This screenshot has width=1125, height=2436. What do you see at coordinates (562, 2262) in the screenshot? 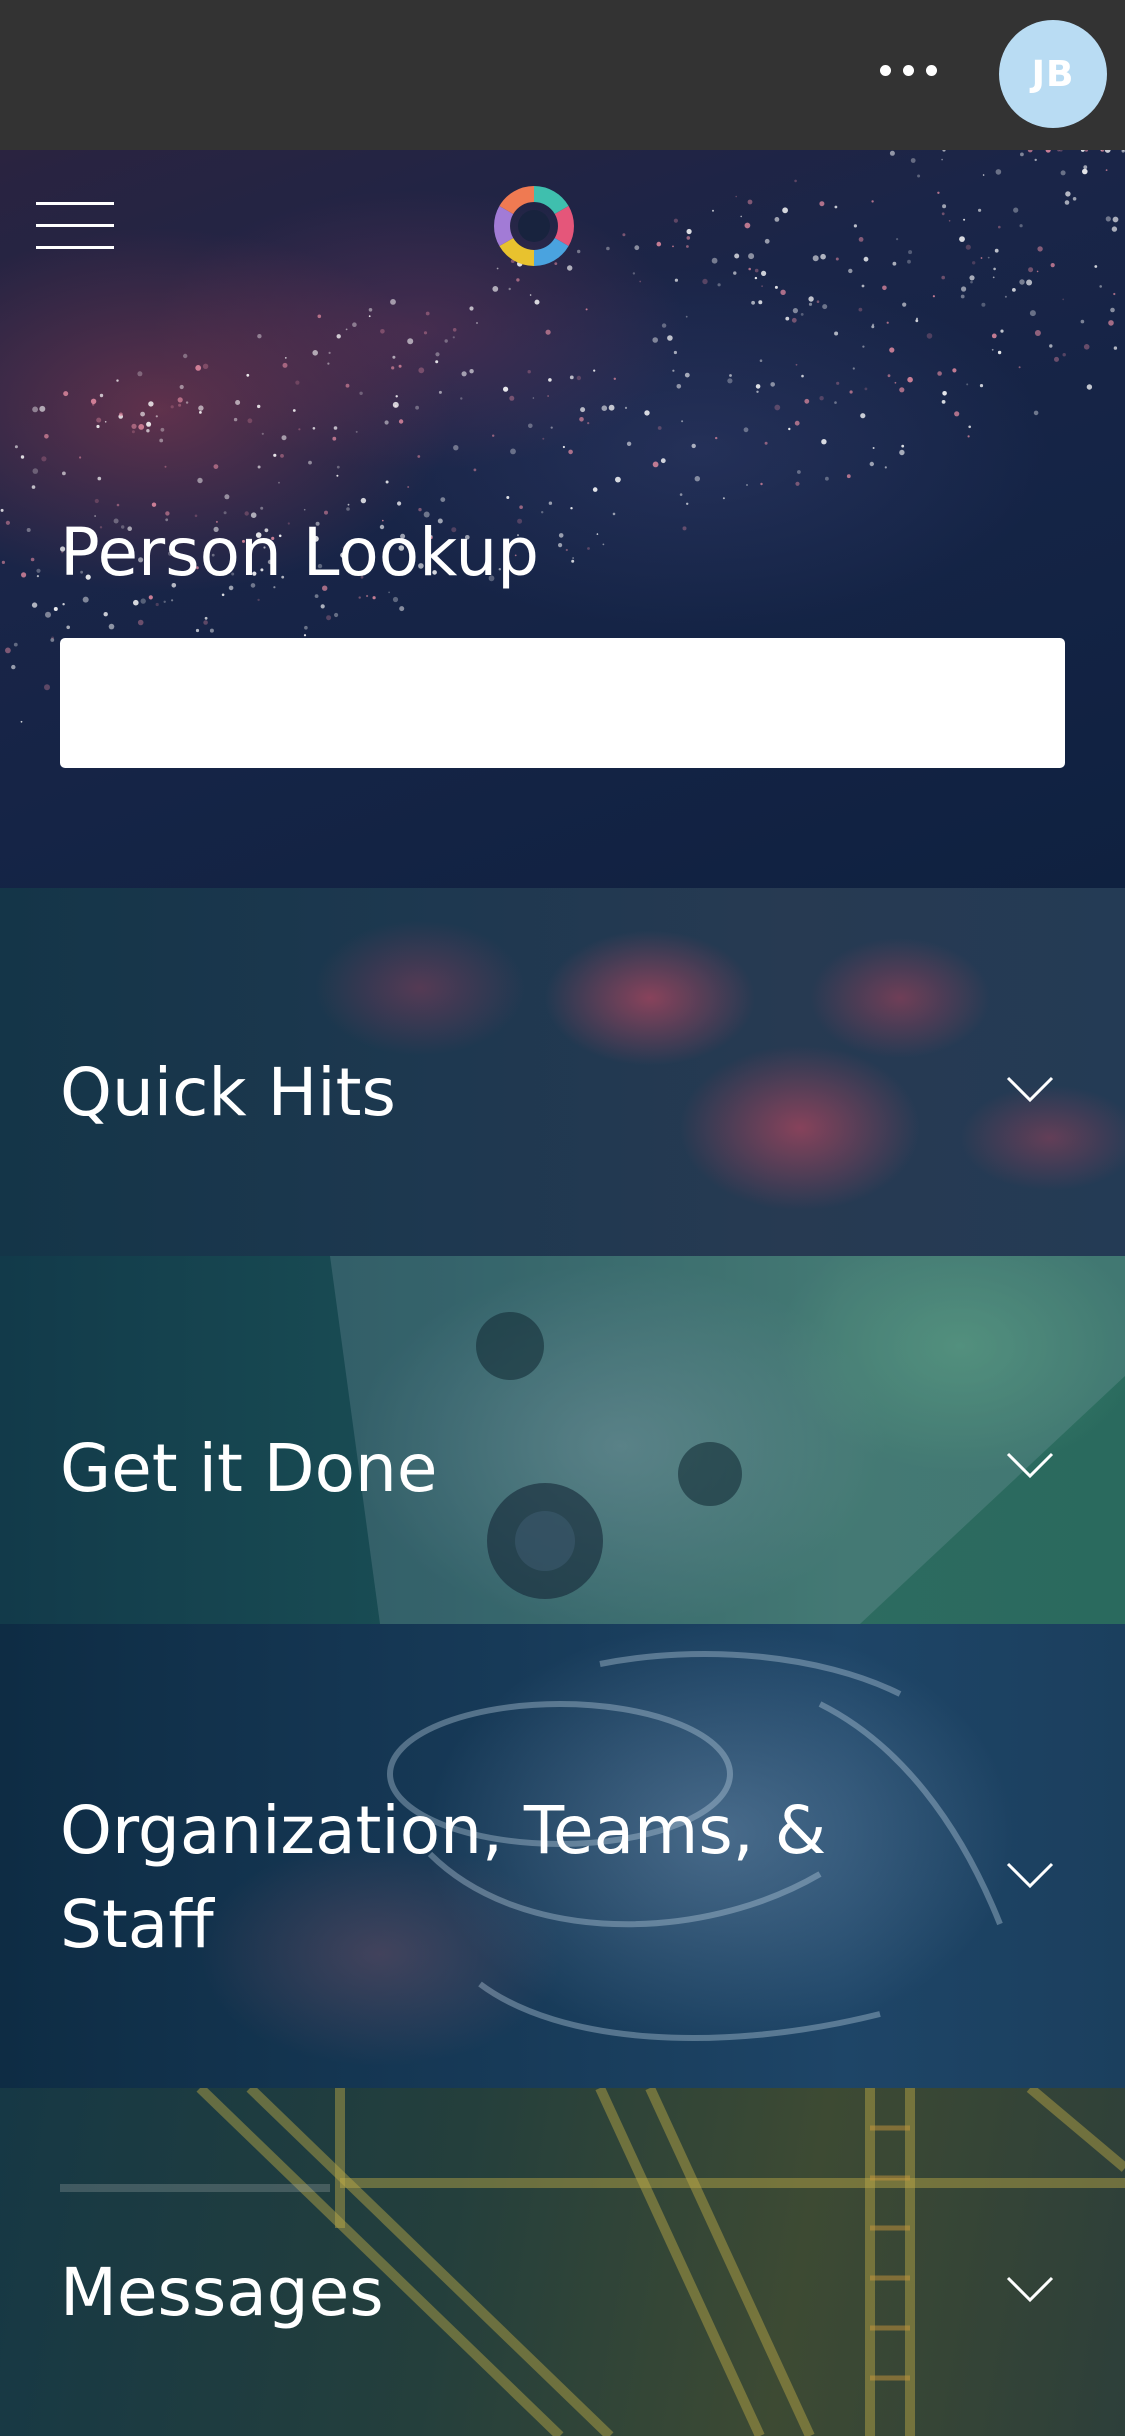
I see `section-messages: Messages` at bounding box center [562, 2262].